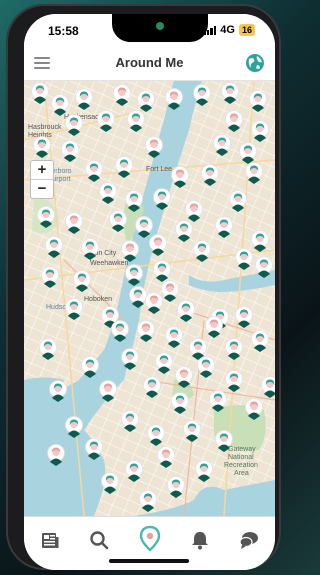 Image resolution: width=320 pixels, height=575 pixels. I want to click on tab-around-me, so click(150, 539).